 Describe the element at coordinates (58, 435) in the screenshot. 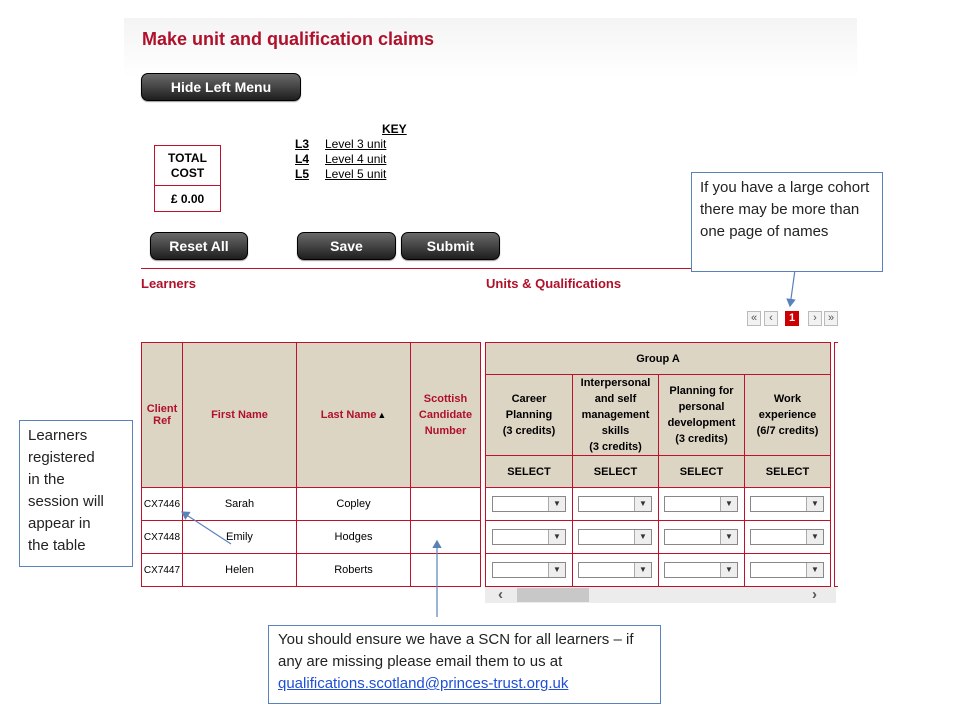

I see `callout-line: Learners` at that location.